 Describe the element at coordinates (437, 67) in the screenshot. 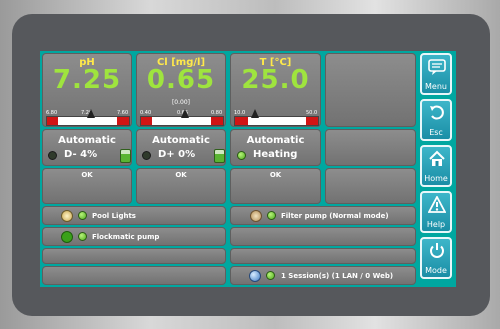

I see `menu-icon` at that location.